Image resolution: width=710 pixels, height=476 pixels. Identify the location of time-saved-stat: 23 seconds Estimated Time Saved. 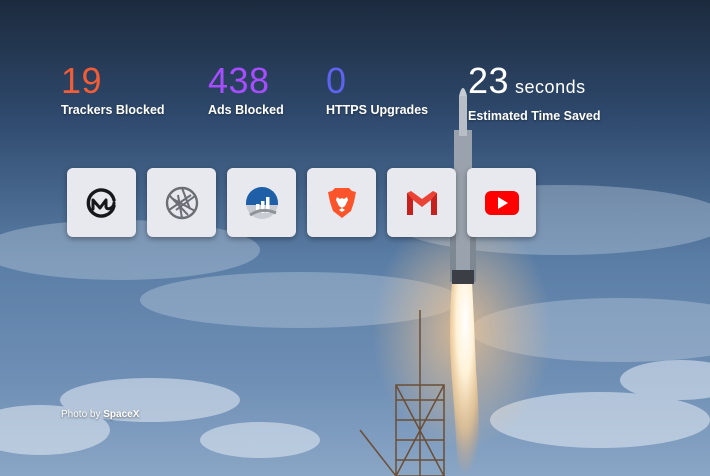
(534, 92).